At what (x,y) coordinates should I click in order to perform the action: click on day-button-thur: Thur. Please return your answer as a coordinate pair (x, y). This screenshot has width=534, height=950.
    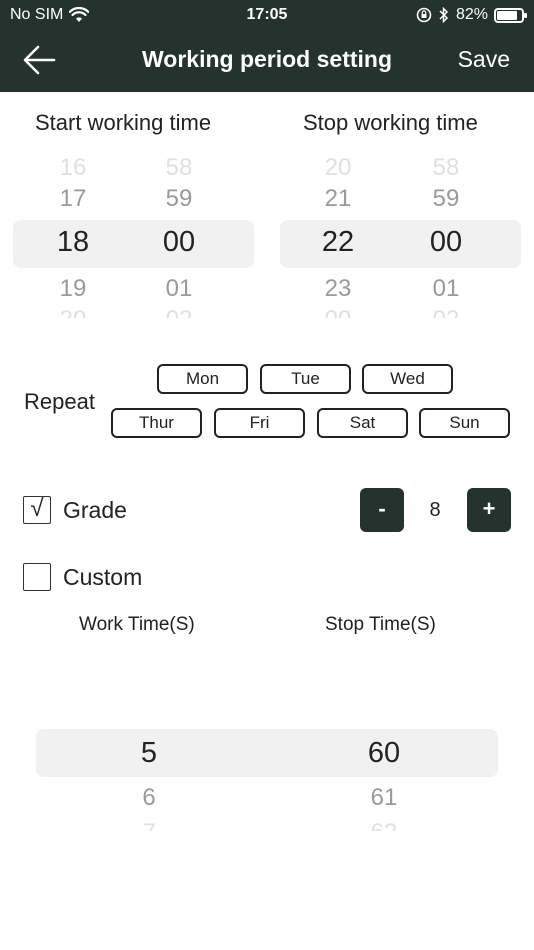
    Looking at the image, I should click on (156, 423).